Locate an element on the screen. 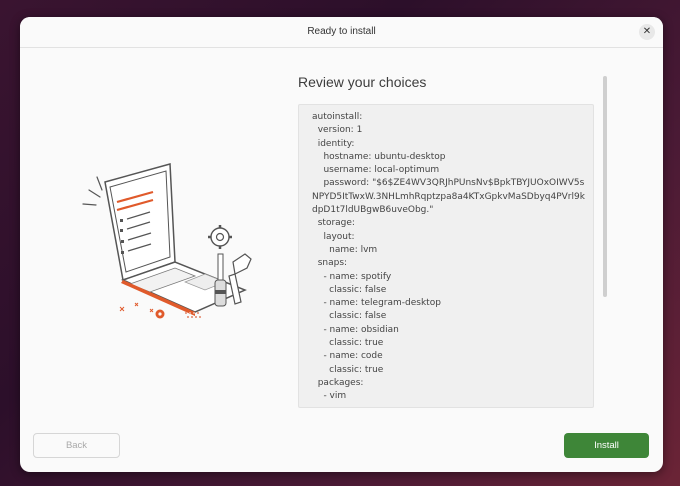 The width and height of the screenshot is (680, 486). laptop-with-tools-illustration is located at coordinates (167, 241).